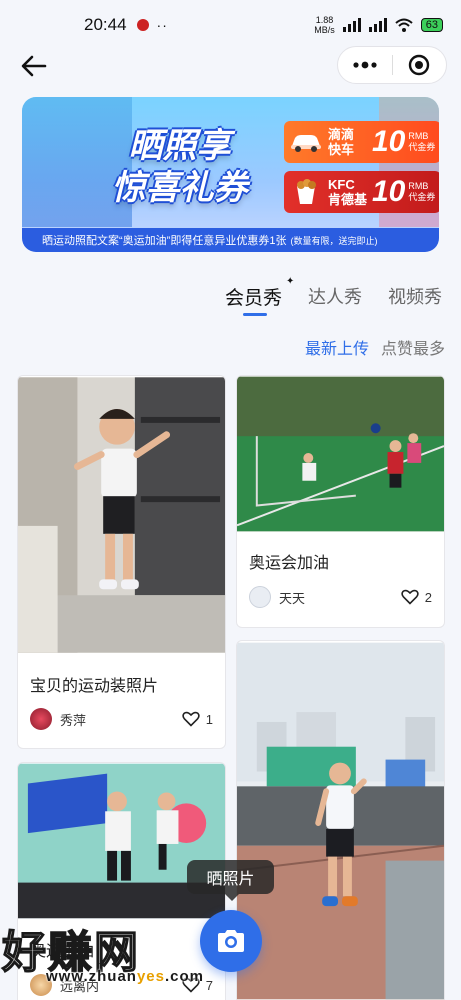  What do you see at coordinates (375, 347) in the screenshot?
I see `sort-options: 最新上传 点赞最多` at bounding box center [375, 347].